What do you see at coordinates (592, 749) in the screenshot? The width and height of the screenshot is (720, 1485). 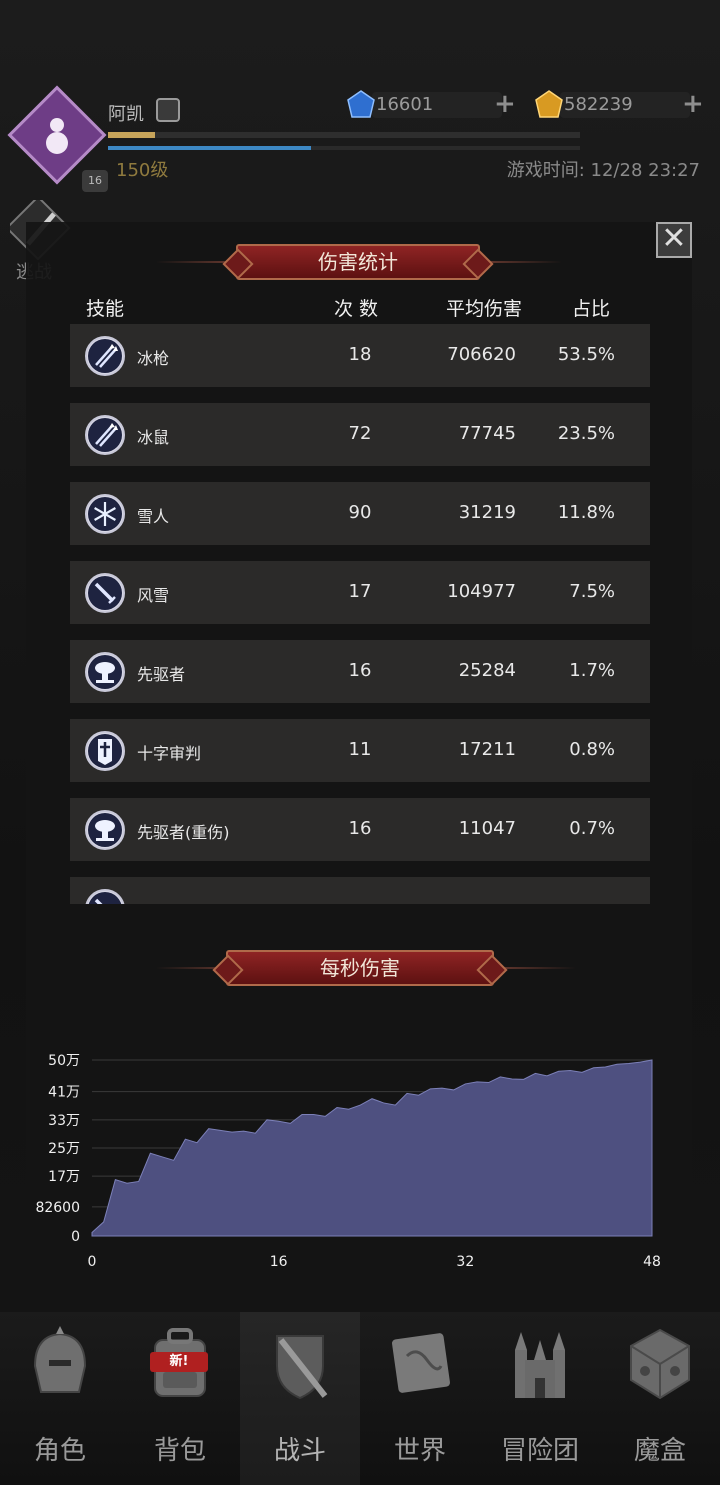 I see `damage-percent: 0.8%` at bounding box center [592, 749].